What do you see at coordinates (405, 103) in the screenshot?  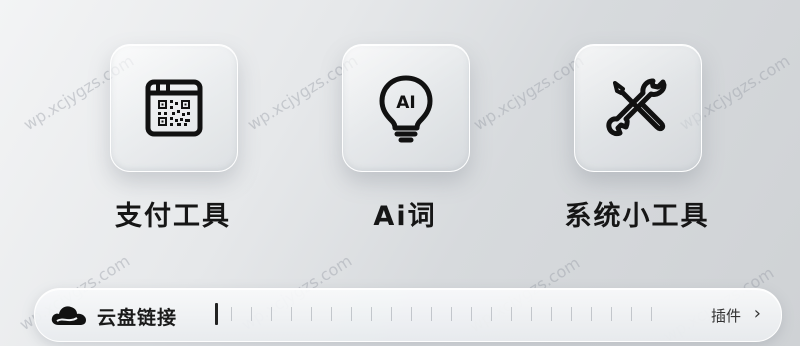 I see `svg-text: AI` at bounding box center [405, 103].